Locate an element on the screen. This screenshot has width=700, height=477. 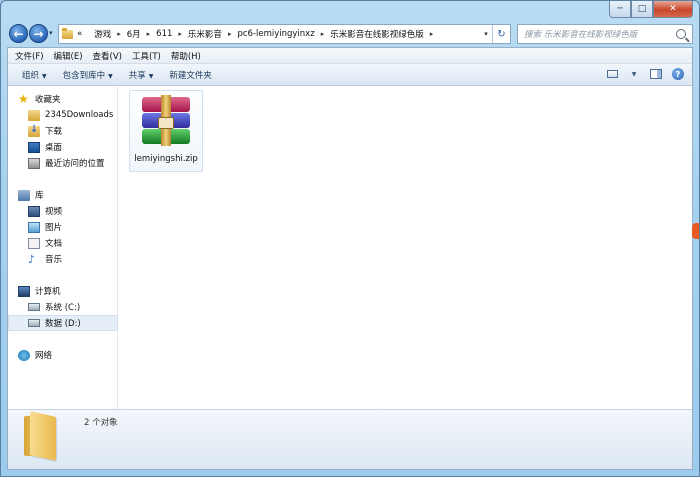
sidebar-item-label: 收藏夹 is located at coordinates (48, 100).